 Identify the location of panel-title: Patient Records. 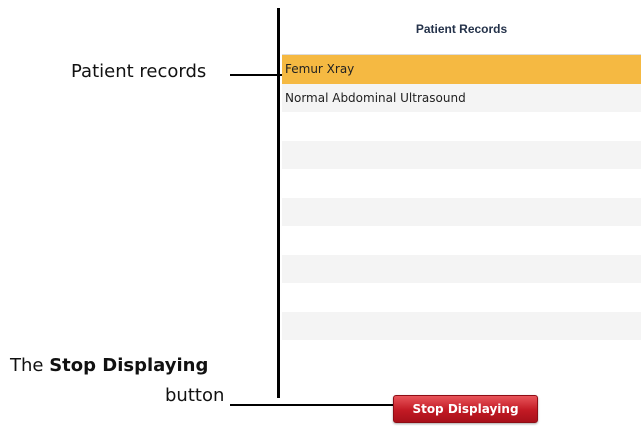
(461, 29).